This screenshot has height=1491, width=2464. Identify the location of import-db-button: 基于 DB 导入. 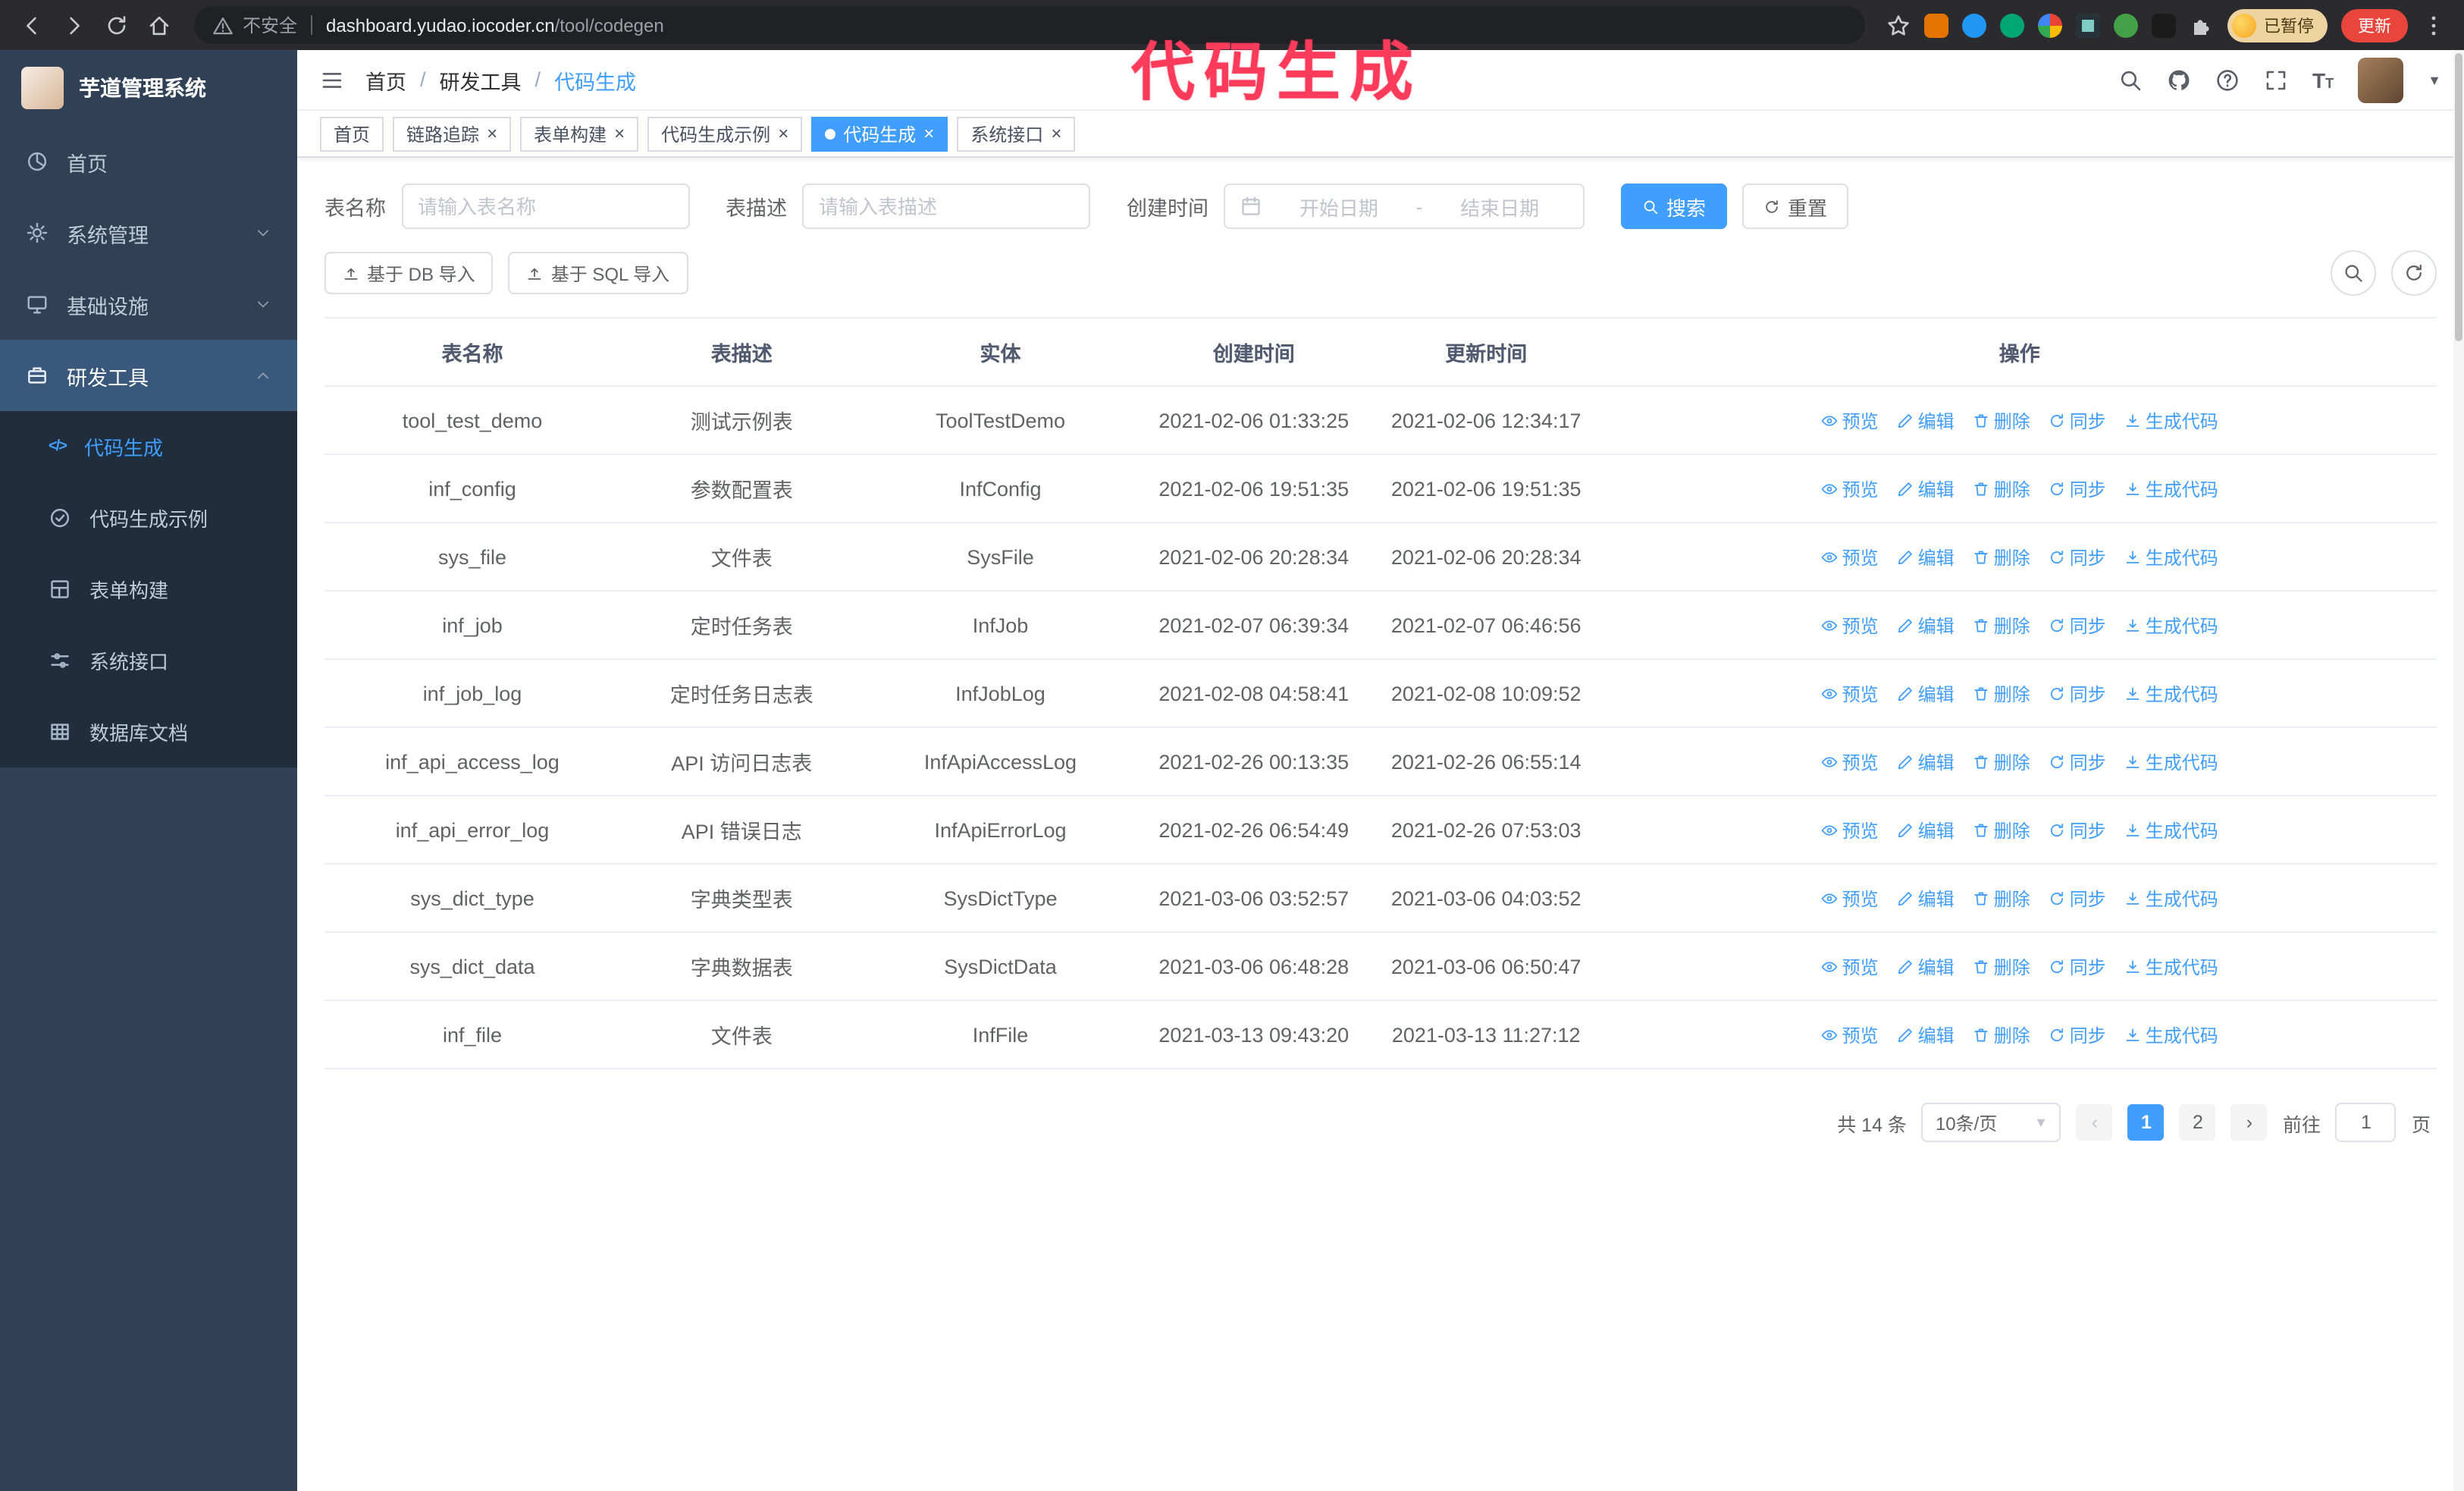
(409, 273).